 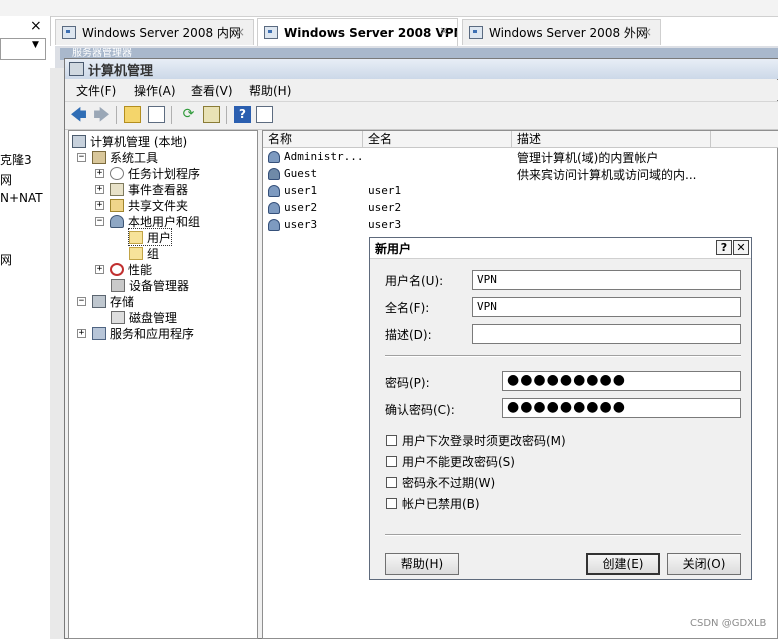 I want to click on users-icon, so click(x=117, y=221).